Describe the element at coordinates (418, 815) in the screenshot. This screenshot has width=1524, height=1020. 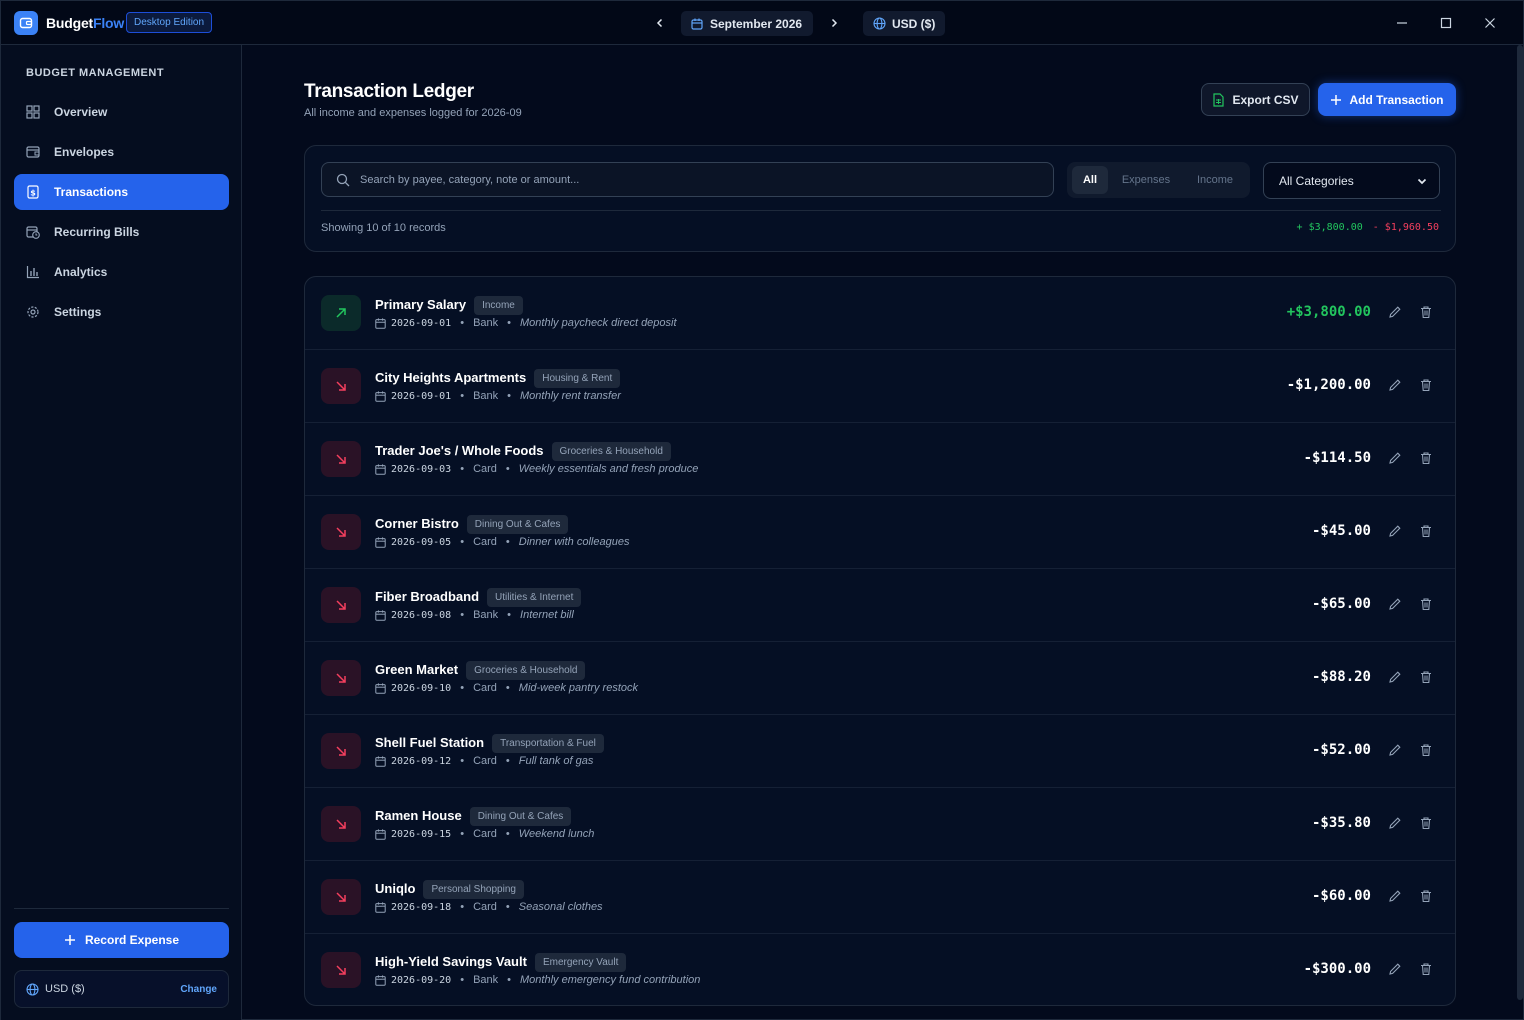
I see `transaction-payee: Ramen House` at that location.